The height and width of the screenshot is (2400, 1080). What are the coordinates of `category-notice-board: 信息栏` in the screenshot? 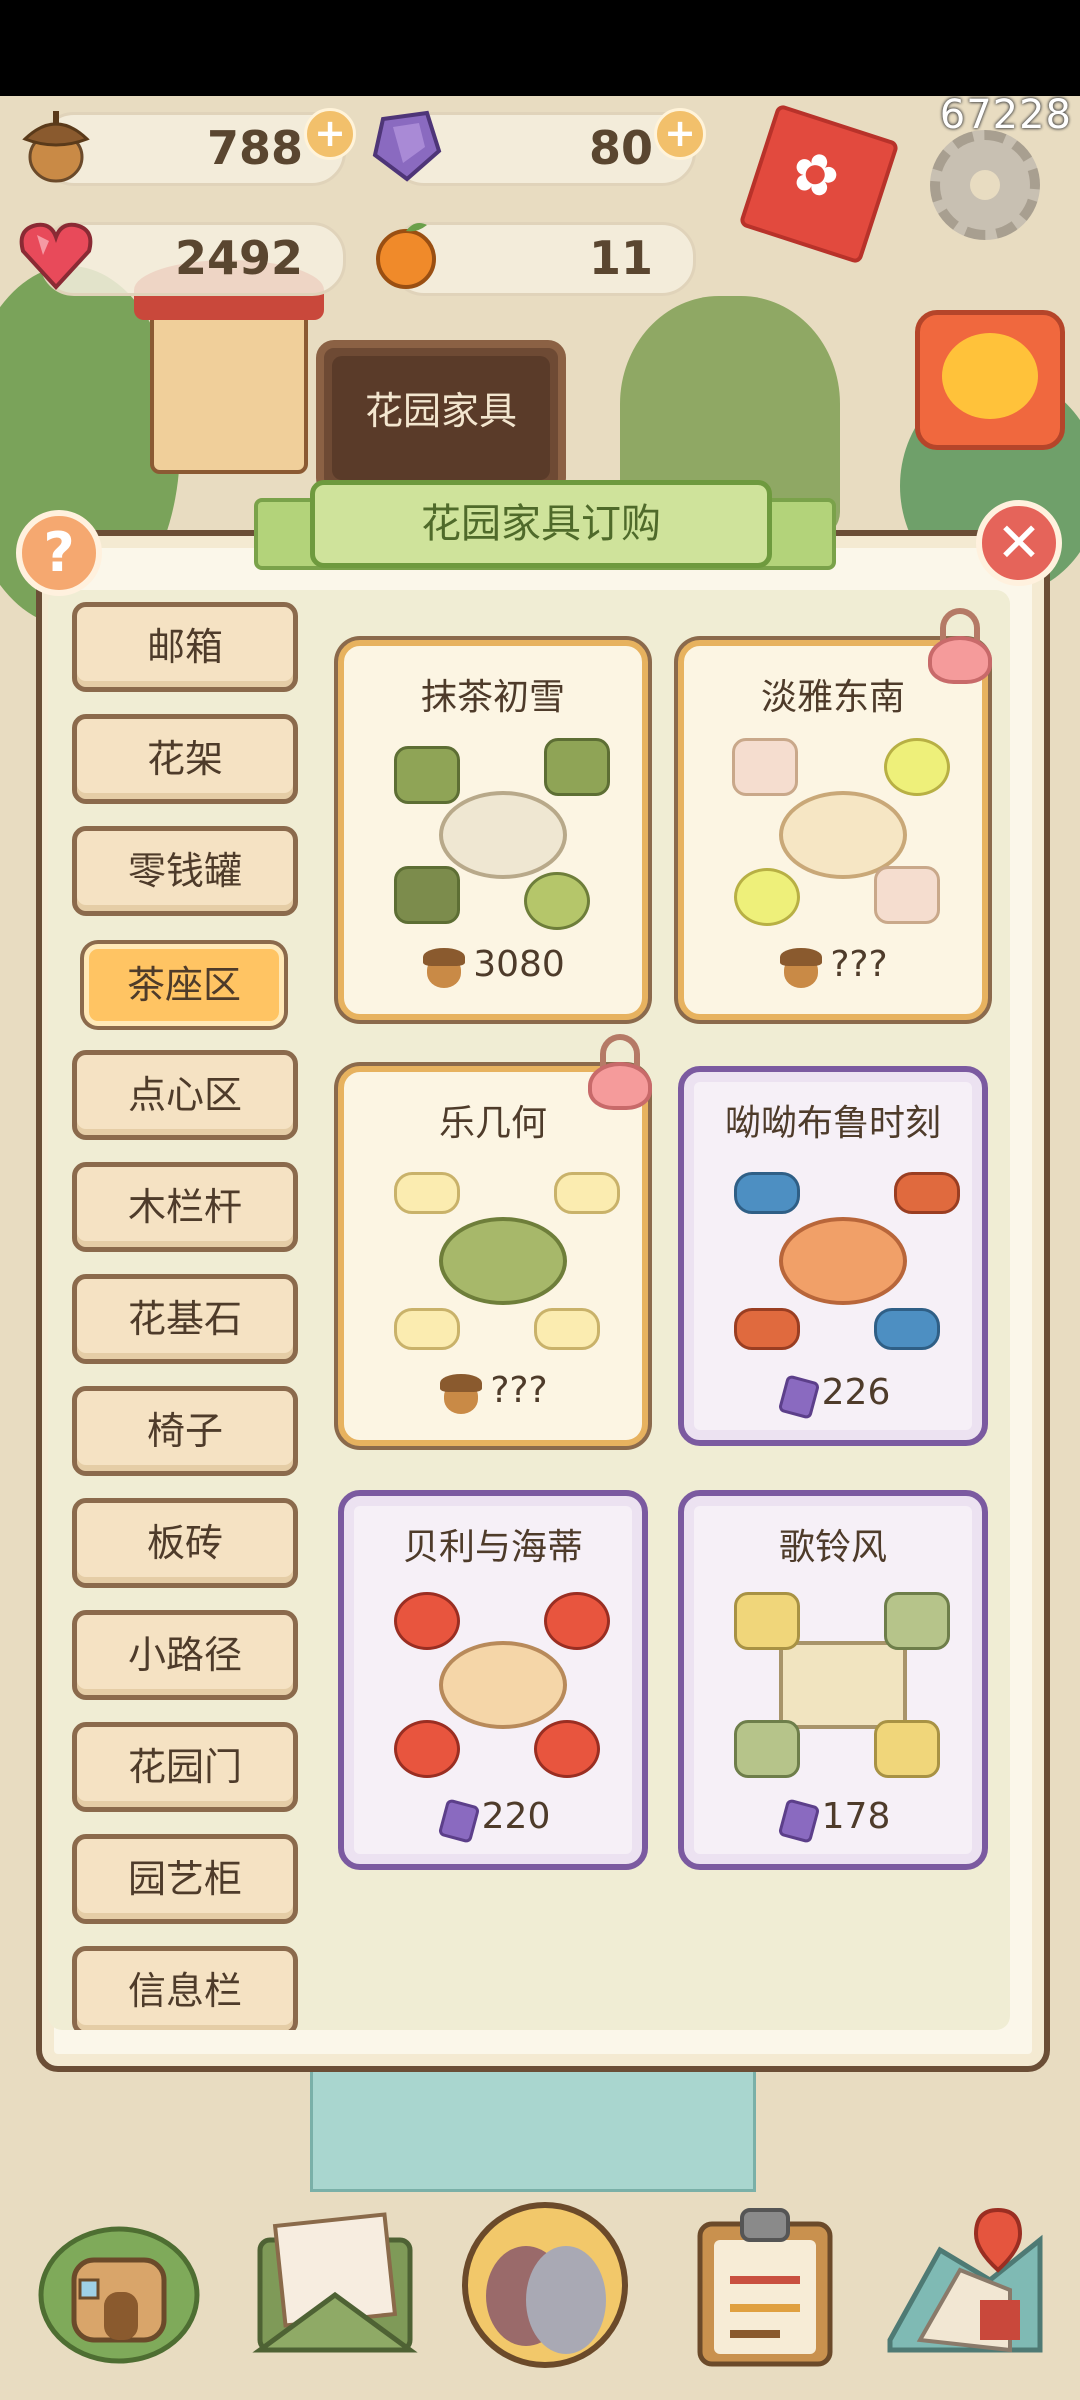 It's located at (185, 1988).